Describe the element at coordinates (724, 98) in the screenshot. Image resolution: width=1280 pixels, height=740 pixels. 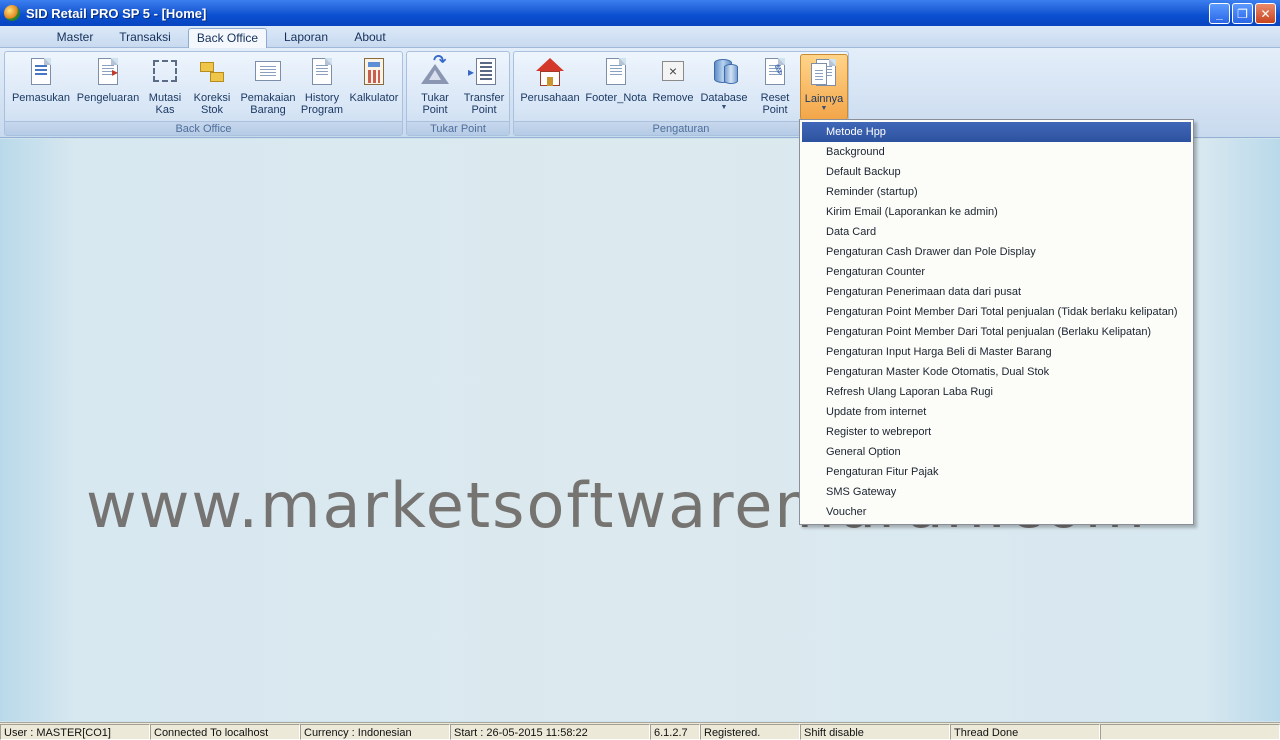
I see `button-label: Database` at that location.